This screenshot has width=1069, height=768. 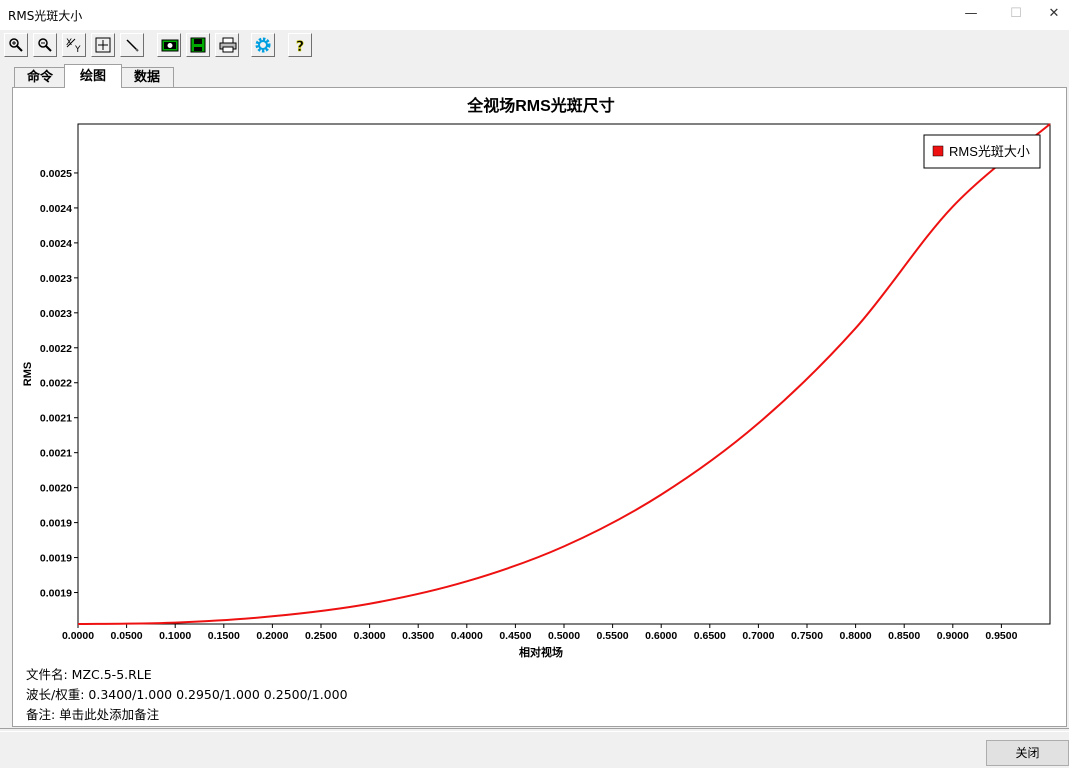 I want to click on x-tick-label: 0.9500, so click(x=1001, y=636).